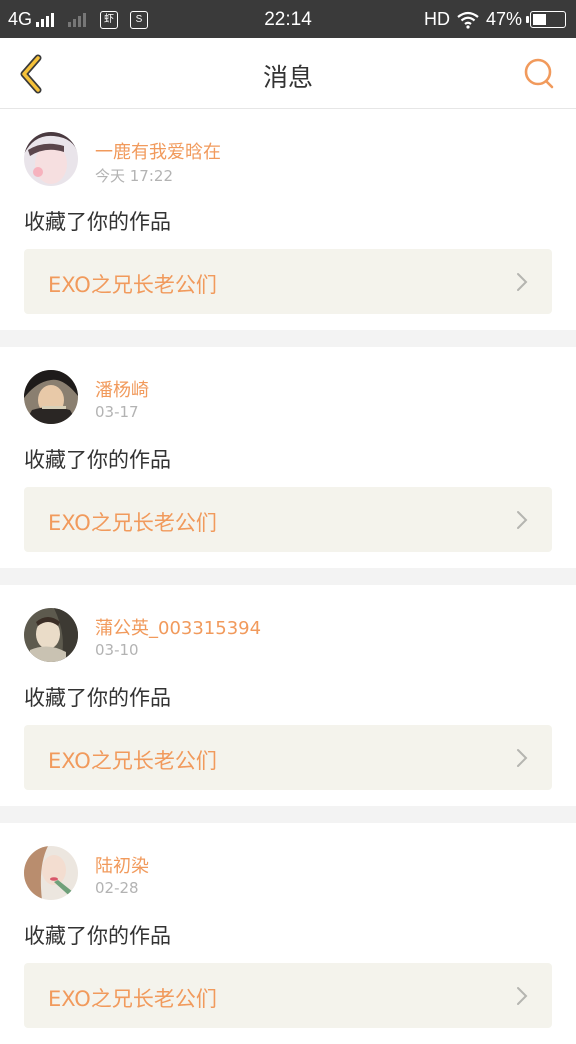 The image size is (576, 1044). What do you see at coordinates (117, 650) in the screenshot?
I see `message-time: 03-10` at bounding box center [117, 650].